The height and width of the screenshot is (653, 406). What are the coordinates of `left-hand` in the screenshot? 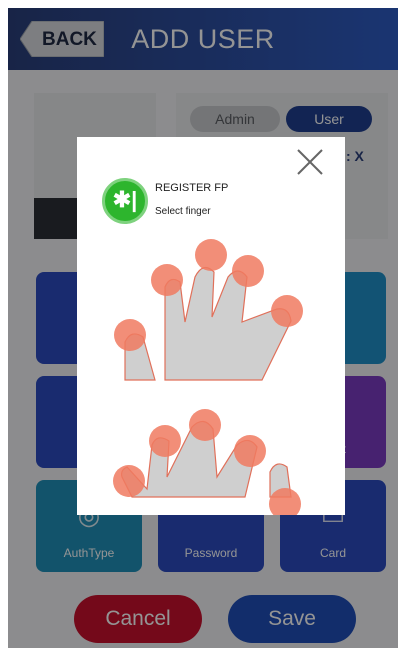 It's located at (208, 310).